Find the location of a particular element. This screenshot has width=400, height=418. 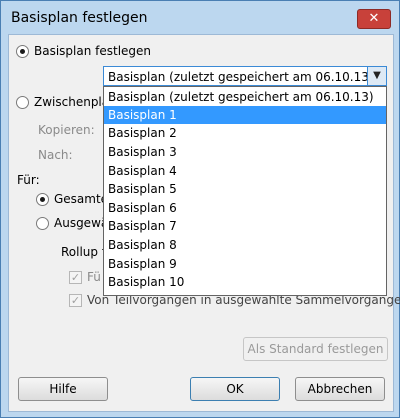

dropdown-item: Basisplan 7 is located at coordinates (245, 226).